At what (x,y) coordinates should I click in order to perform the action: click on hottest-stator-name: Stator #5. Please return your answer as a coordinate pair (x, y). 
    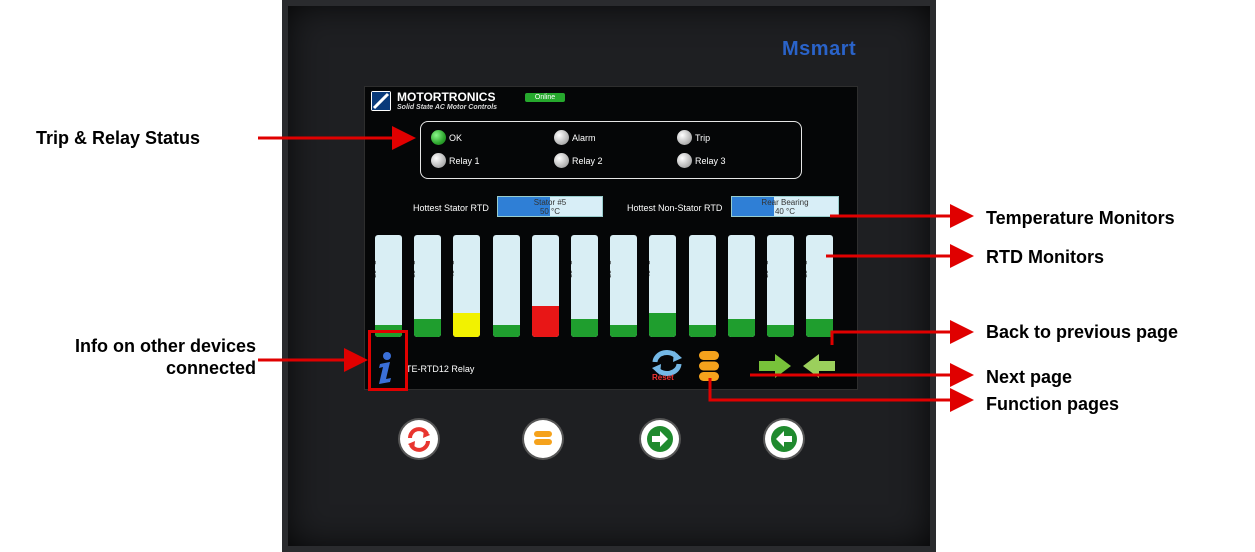
    Looking at the image, I should click on (550, 202).